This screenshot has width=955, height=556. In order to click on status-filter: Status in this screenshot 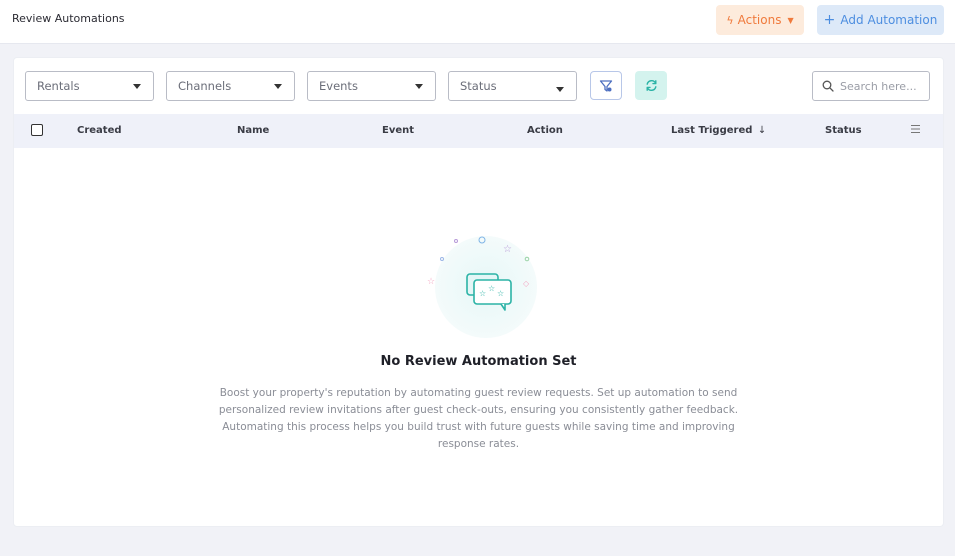, I will do `click(512, 86)`.